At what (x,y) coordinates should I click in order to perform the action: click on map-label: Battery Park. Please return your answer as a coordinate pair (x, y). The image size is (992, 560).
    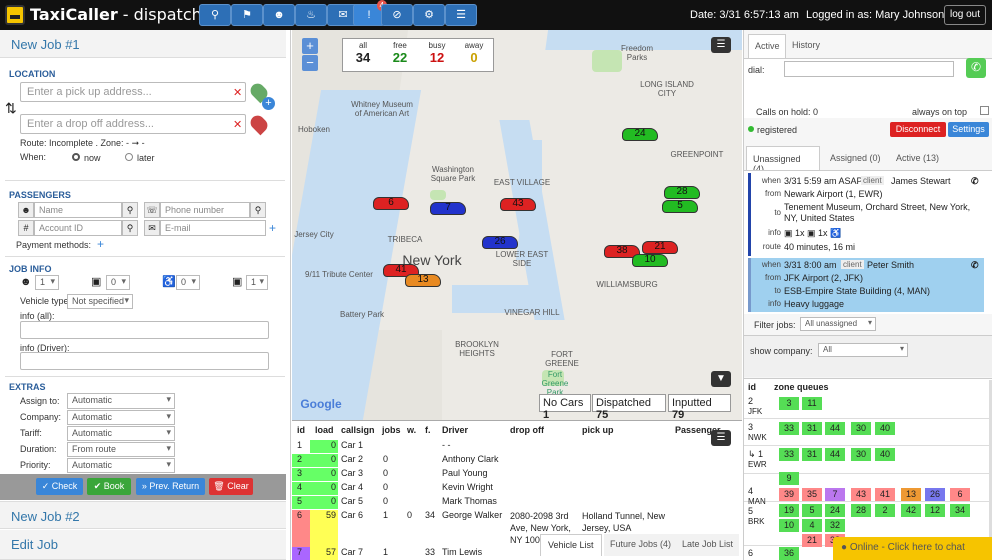
    Looking at the image, I should click on (361, 314).